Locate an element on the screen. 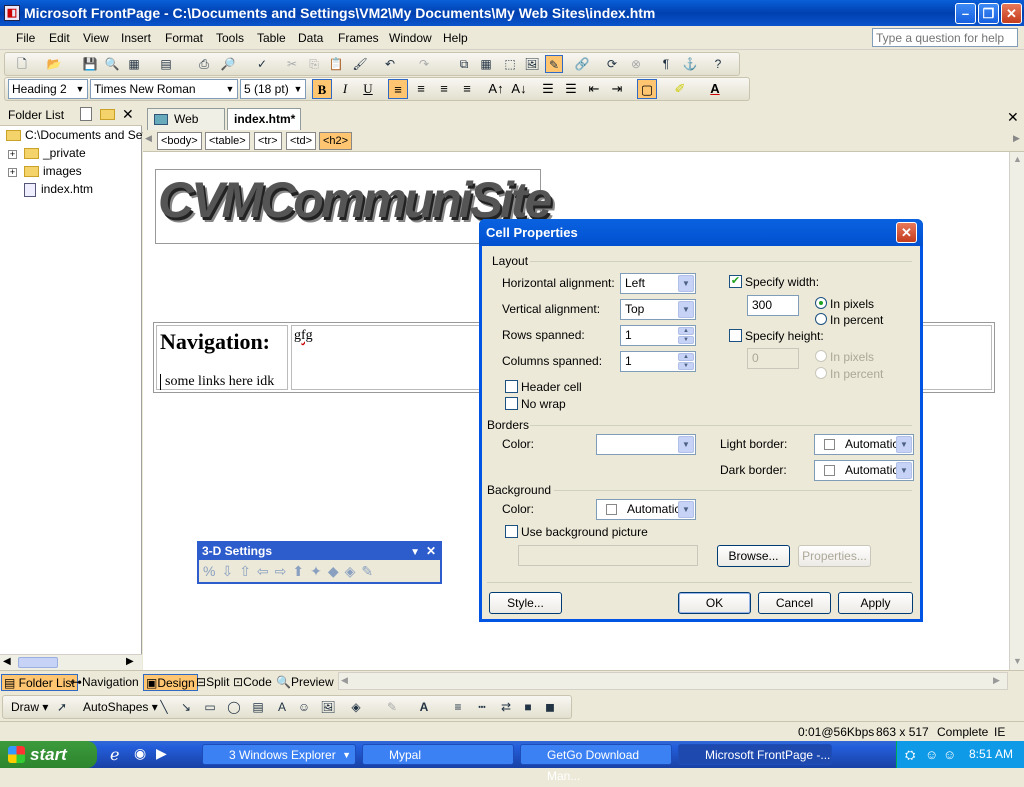 The width and height of the screenshot is (1024, 787). height-pixels-radio is located at coordinates (821, 356).